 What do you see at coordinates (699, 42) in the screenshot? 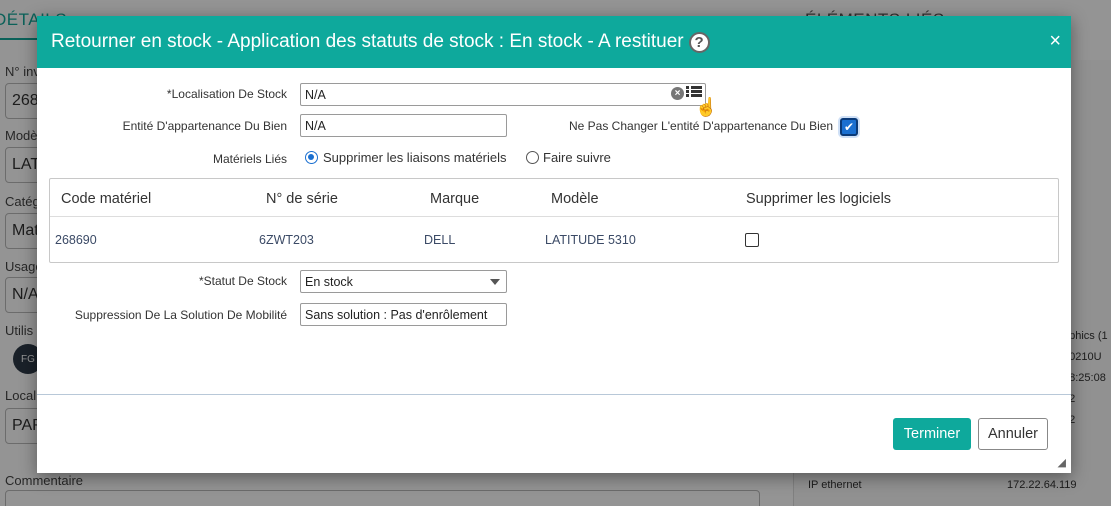
I see `help-icon: ?` at bounding box center [699, 42].